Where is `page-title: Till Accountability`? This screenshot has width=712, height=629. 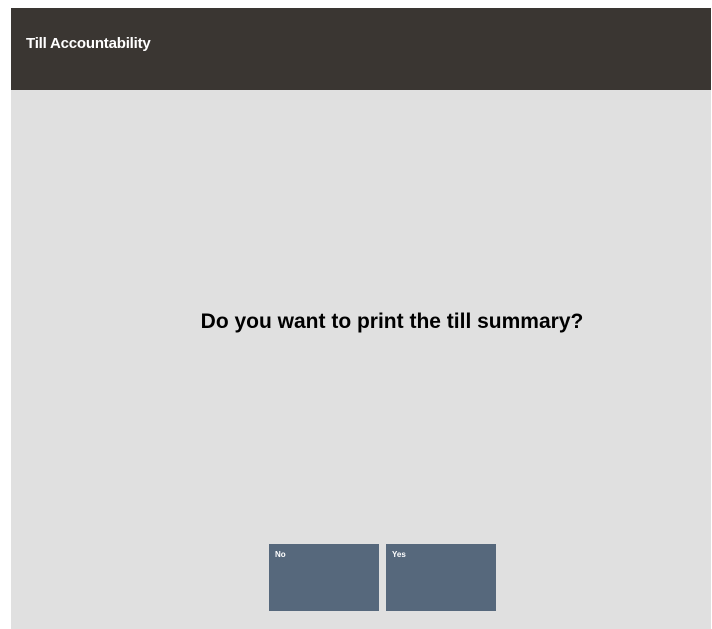 page-title: Till Accountability is located at coordinates (88, 43).